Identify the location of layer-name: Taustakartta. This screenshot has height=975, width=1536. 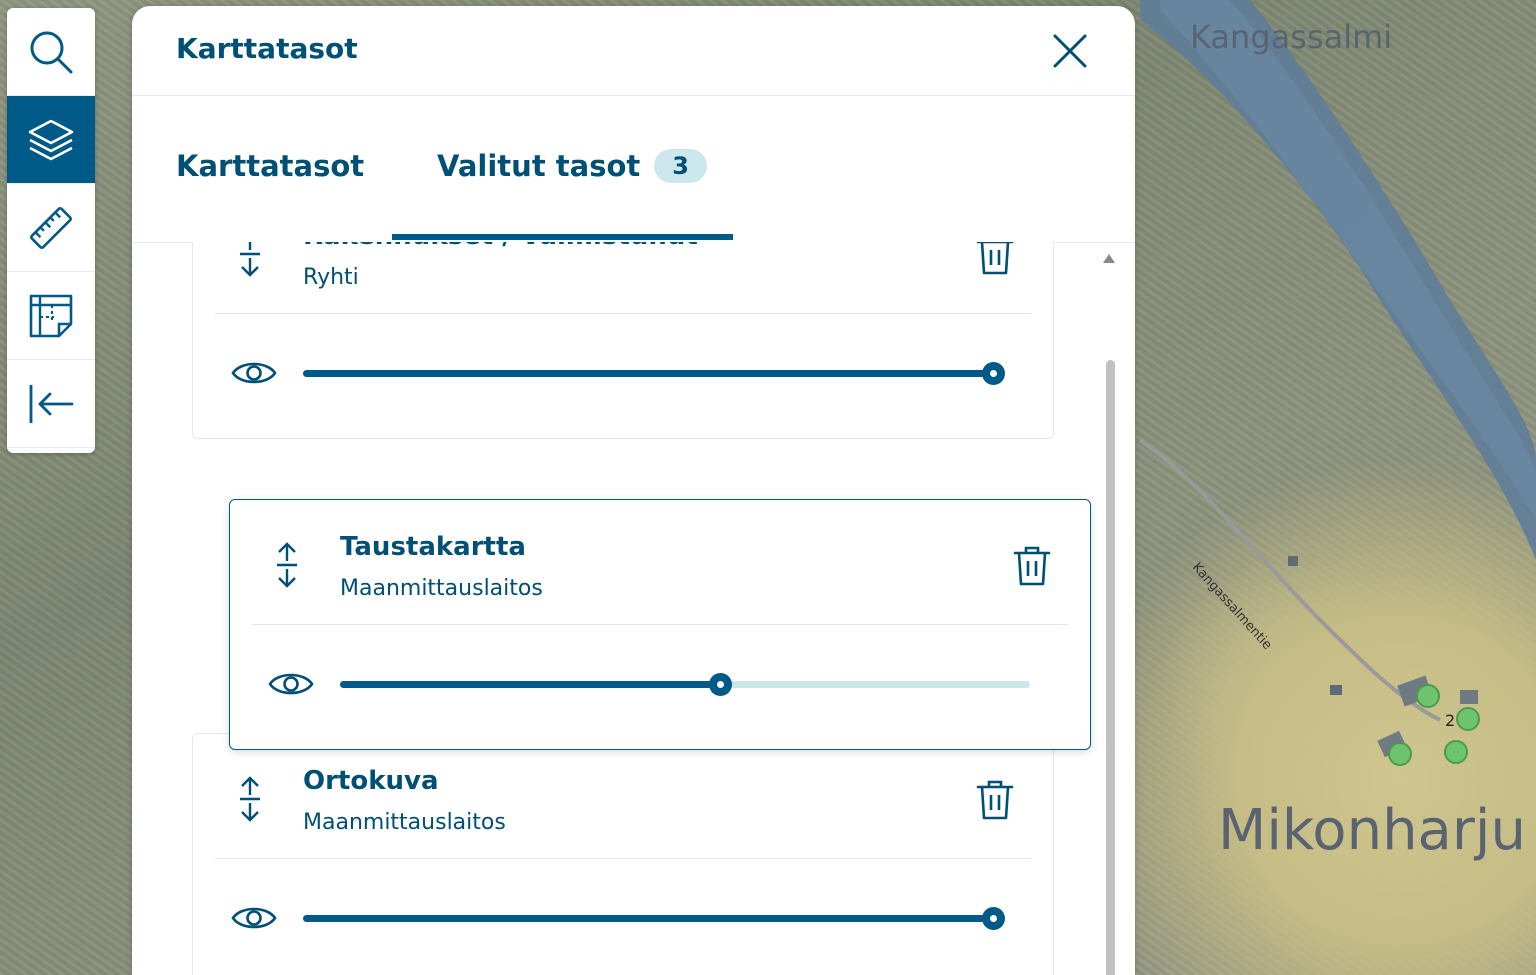
(433, 547).